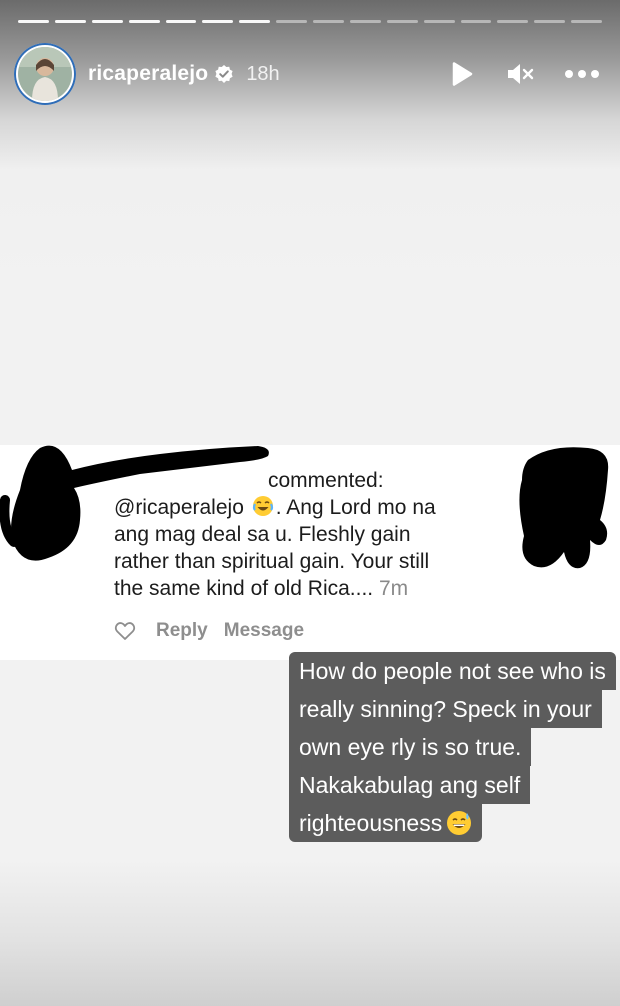 The width and height of the screenshot is (620, 1006). What do you see at coordinates (459, 822) in the screenshot?
I see `sweat-smile-emoji-icon` at bounding box center [459, 822].